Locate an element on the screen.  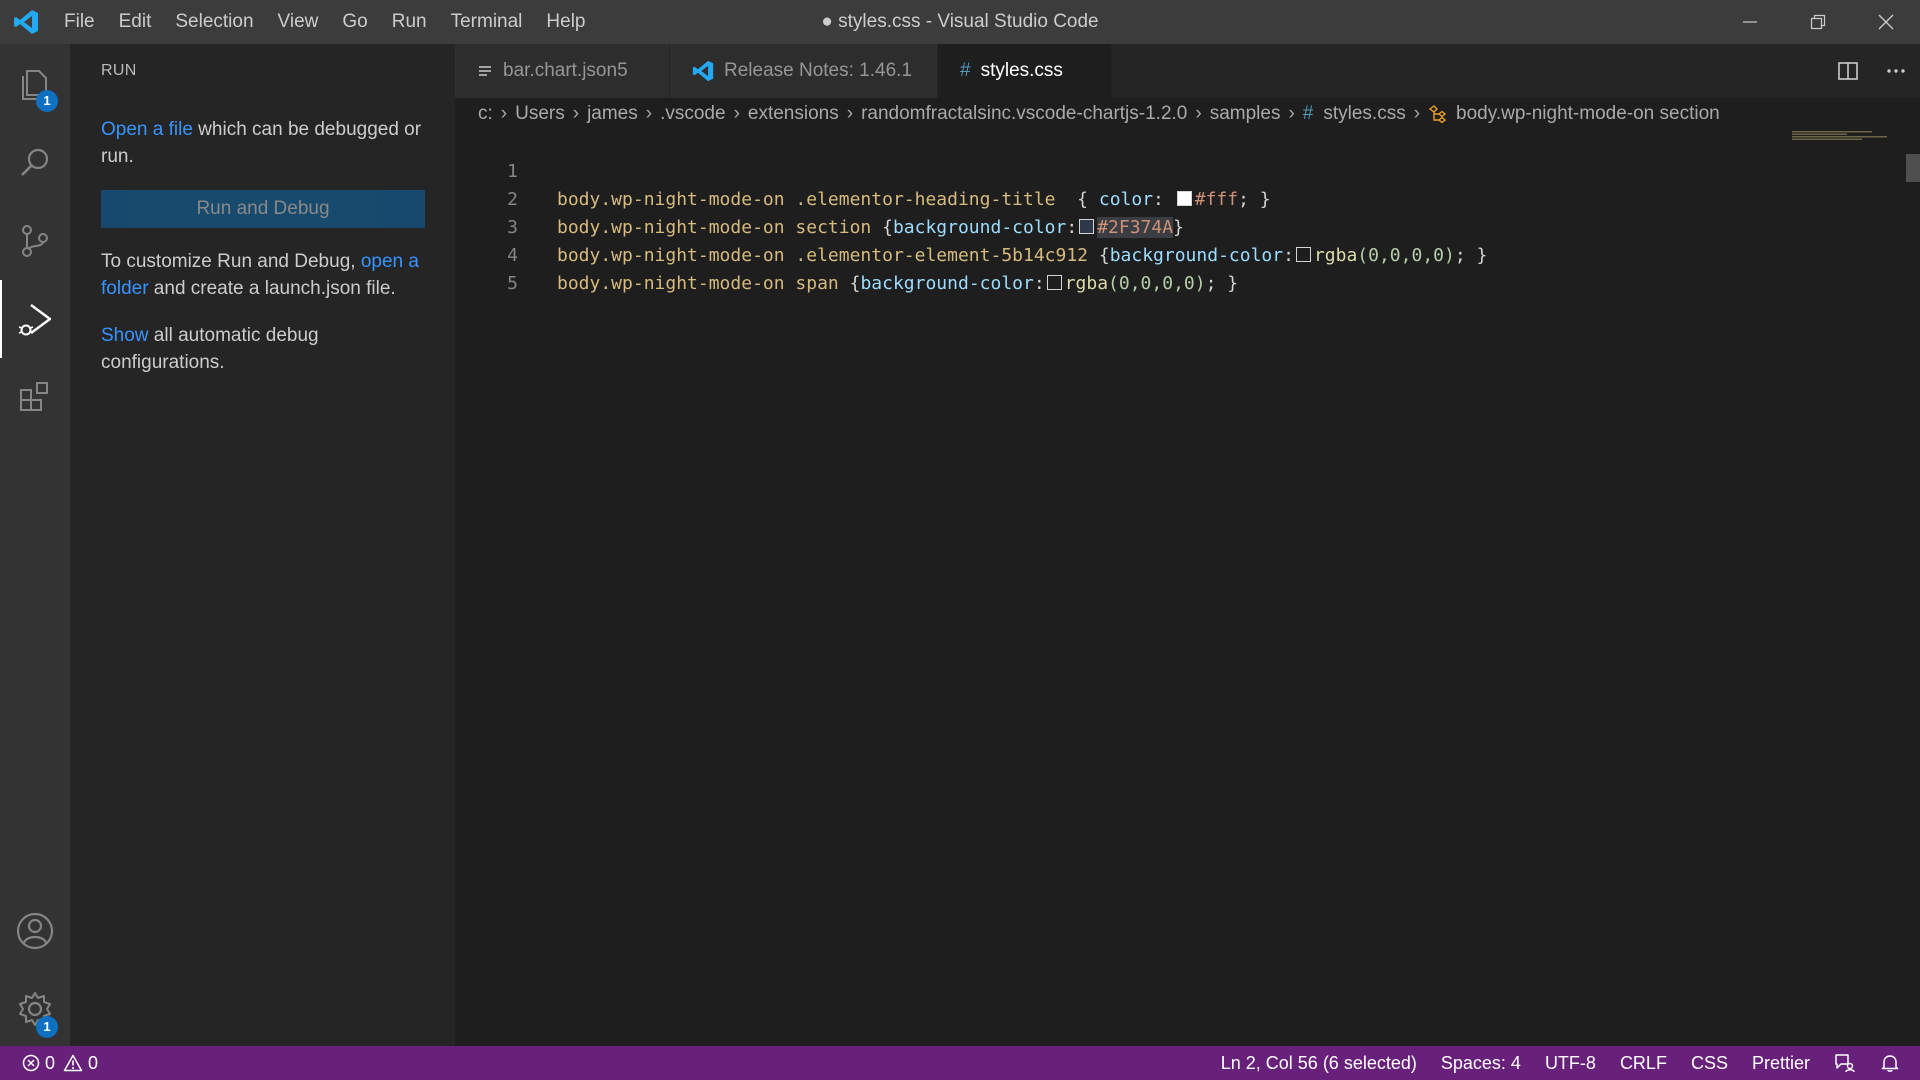
css-function: rgba is located at coordinates (1335, 255).